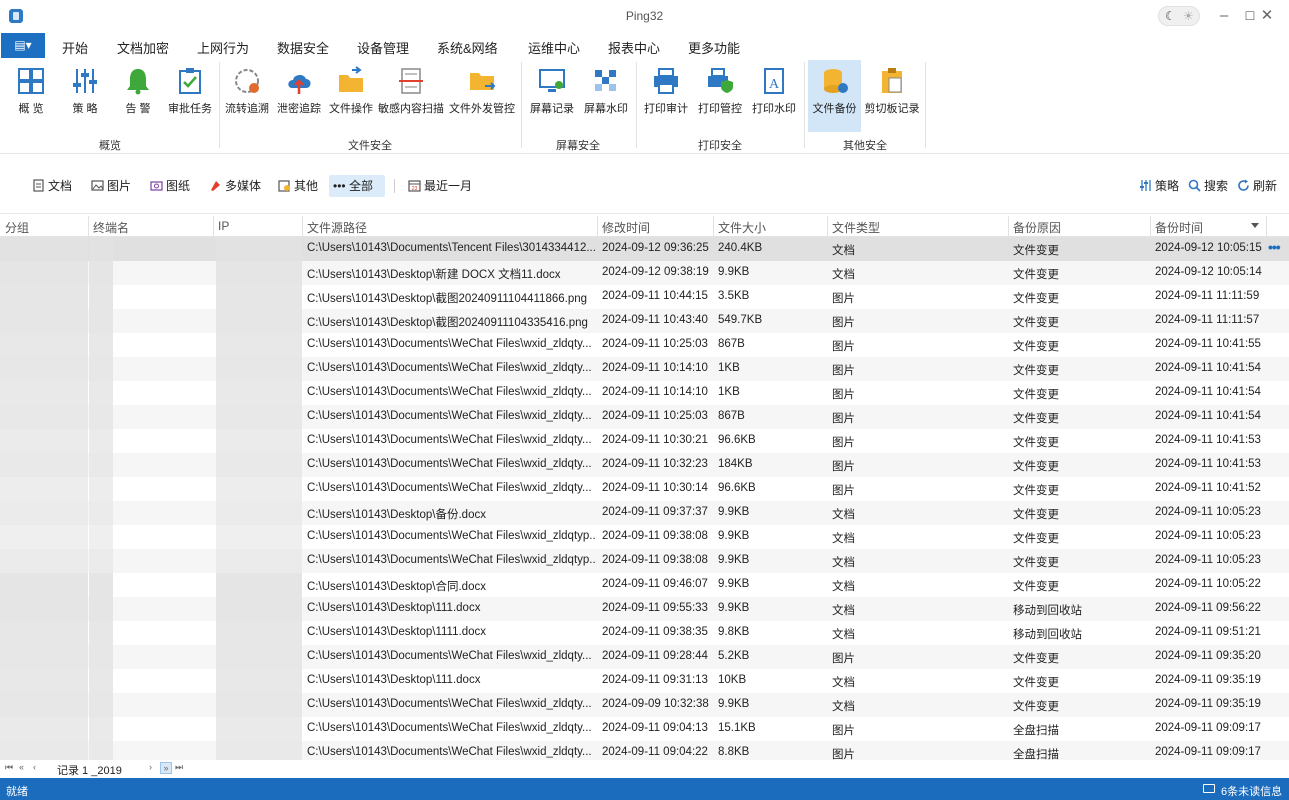  What do you see at coordinates (634, 47) in the screenshot?
I see `tab-report-center: 报表中心` at bounding box center [634, 47].